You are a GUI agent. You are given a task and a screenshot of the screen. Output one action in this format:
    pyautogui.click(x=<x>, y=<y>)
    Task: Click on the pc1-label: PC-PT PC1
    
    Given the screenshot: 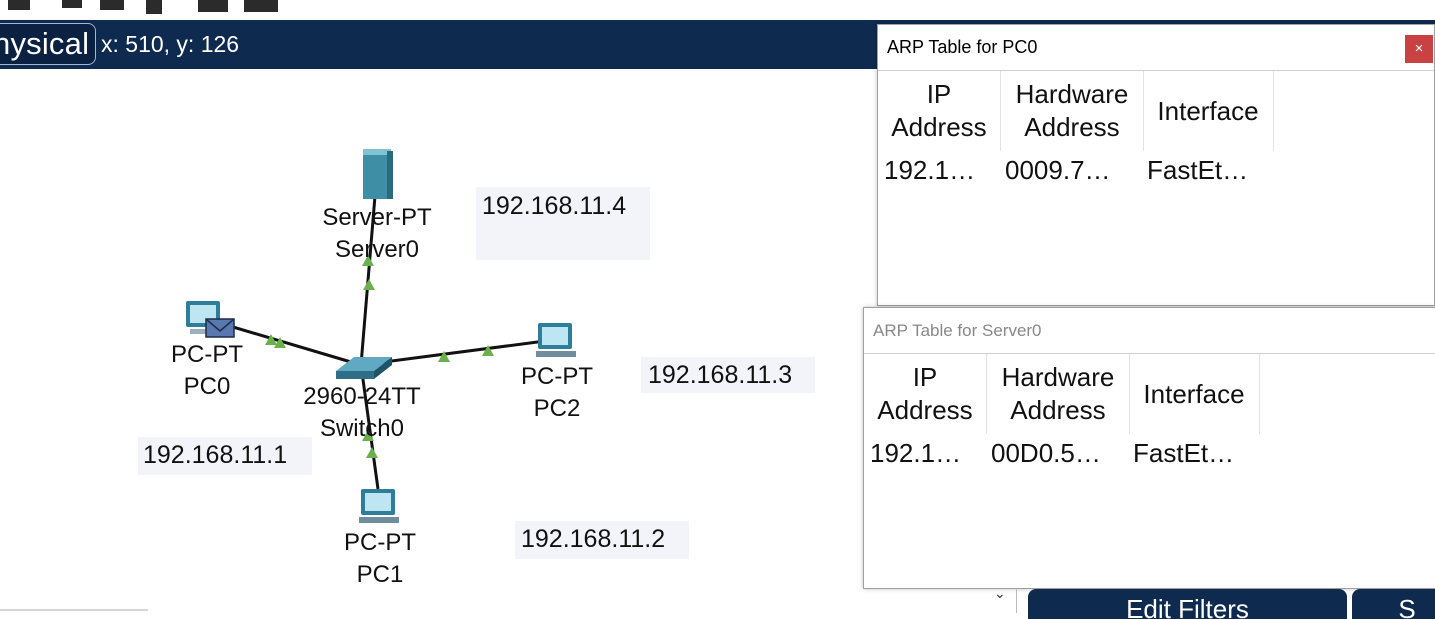 What is the action you would take?
    pyautogui.click(x=380, y=559)
    